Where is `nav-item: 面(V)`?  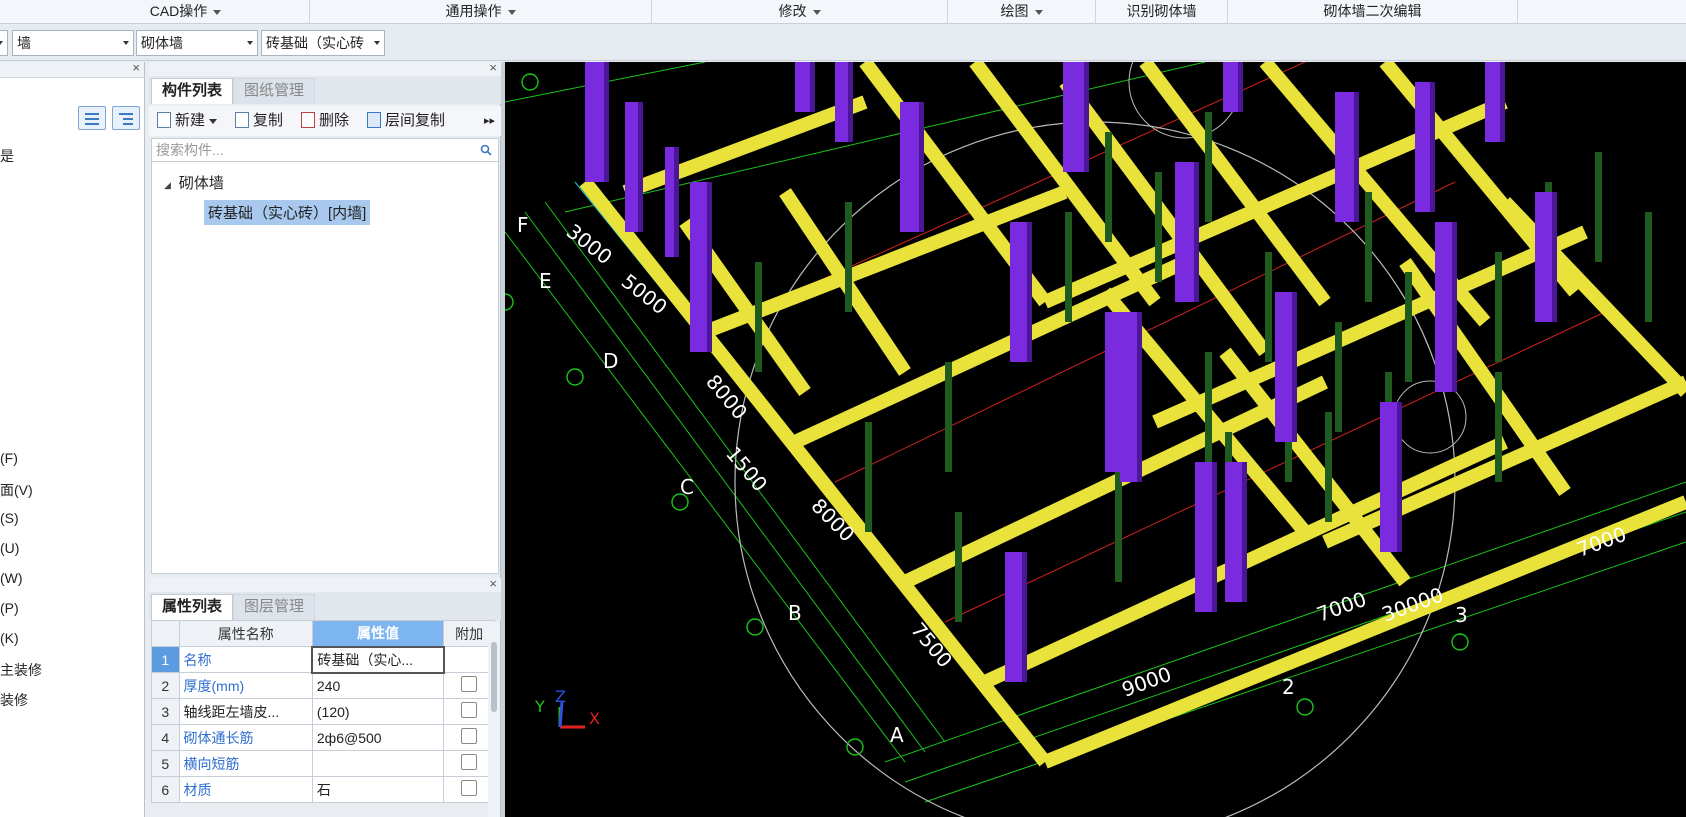
nav-item: 面(V) is located at coordinates (16, 490).